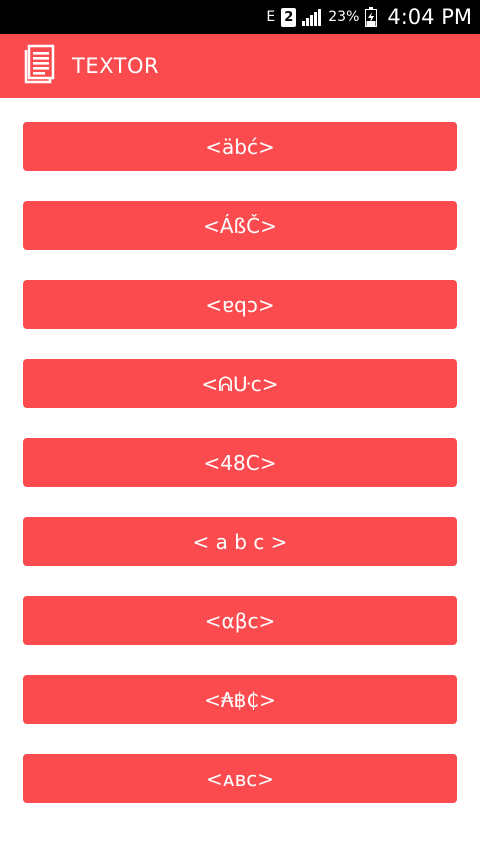 This screenshot has width=480, height=854. What do you see at coordinates (240, 620) in the screenshot?
I see `style-button-greek: <αβc>` at bounding box center [240, 620].